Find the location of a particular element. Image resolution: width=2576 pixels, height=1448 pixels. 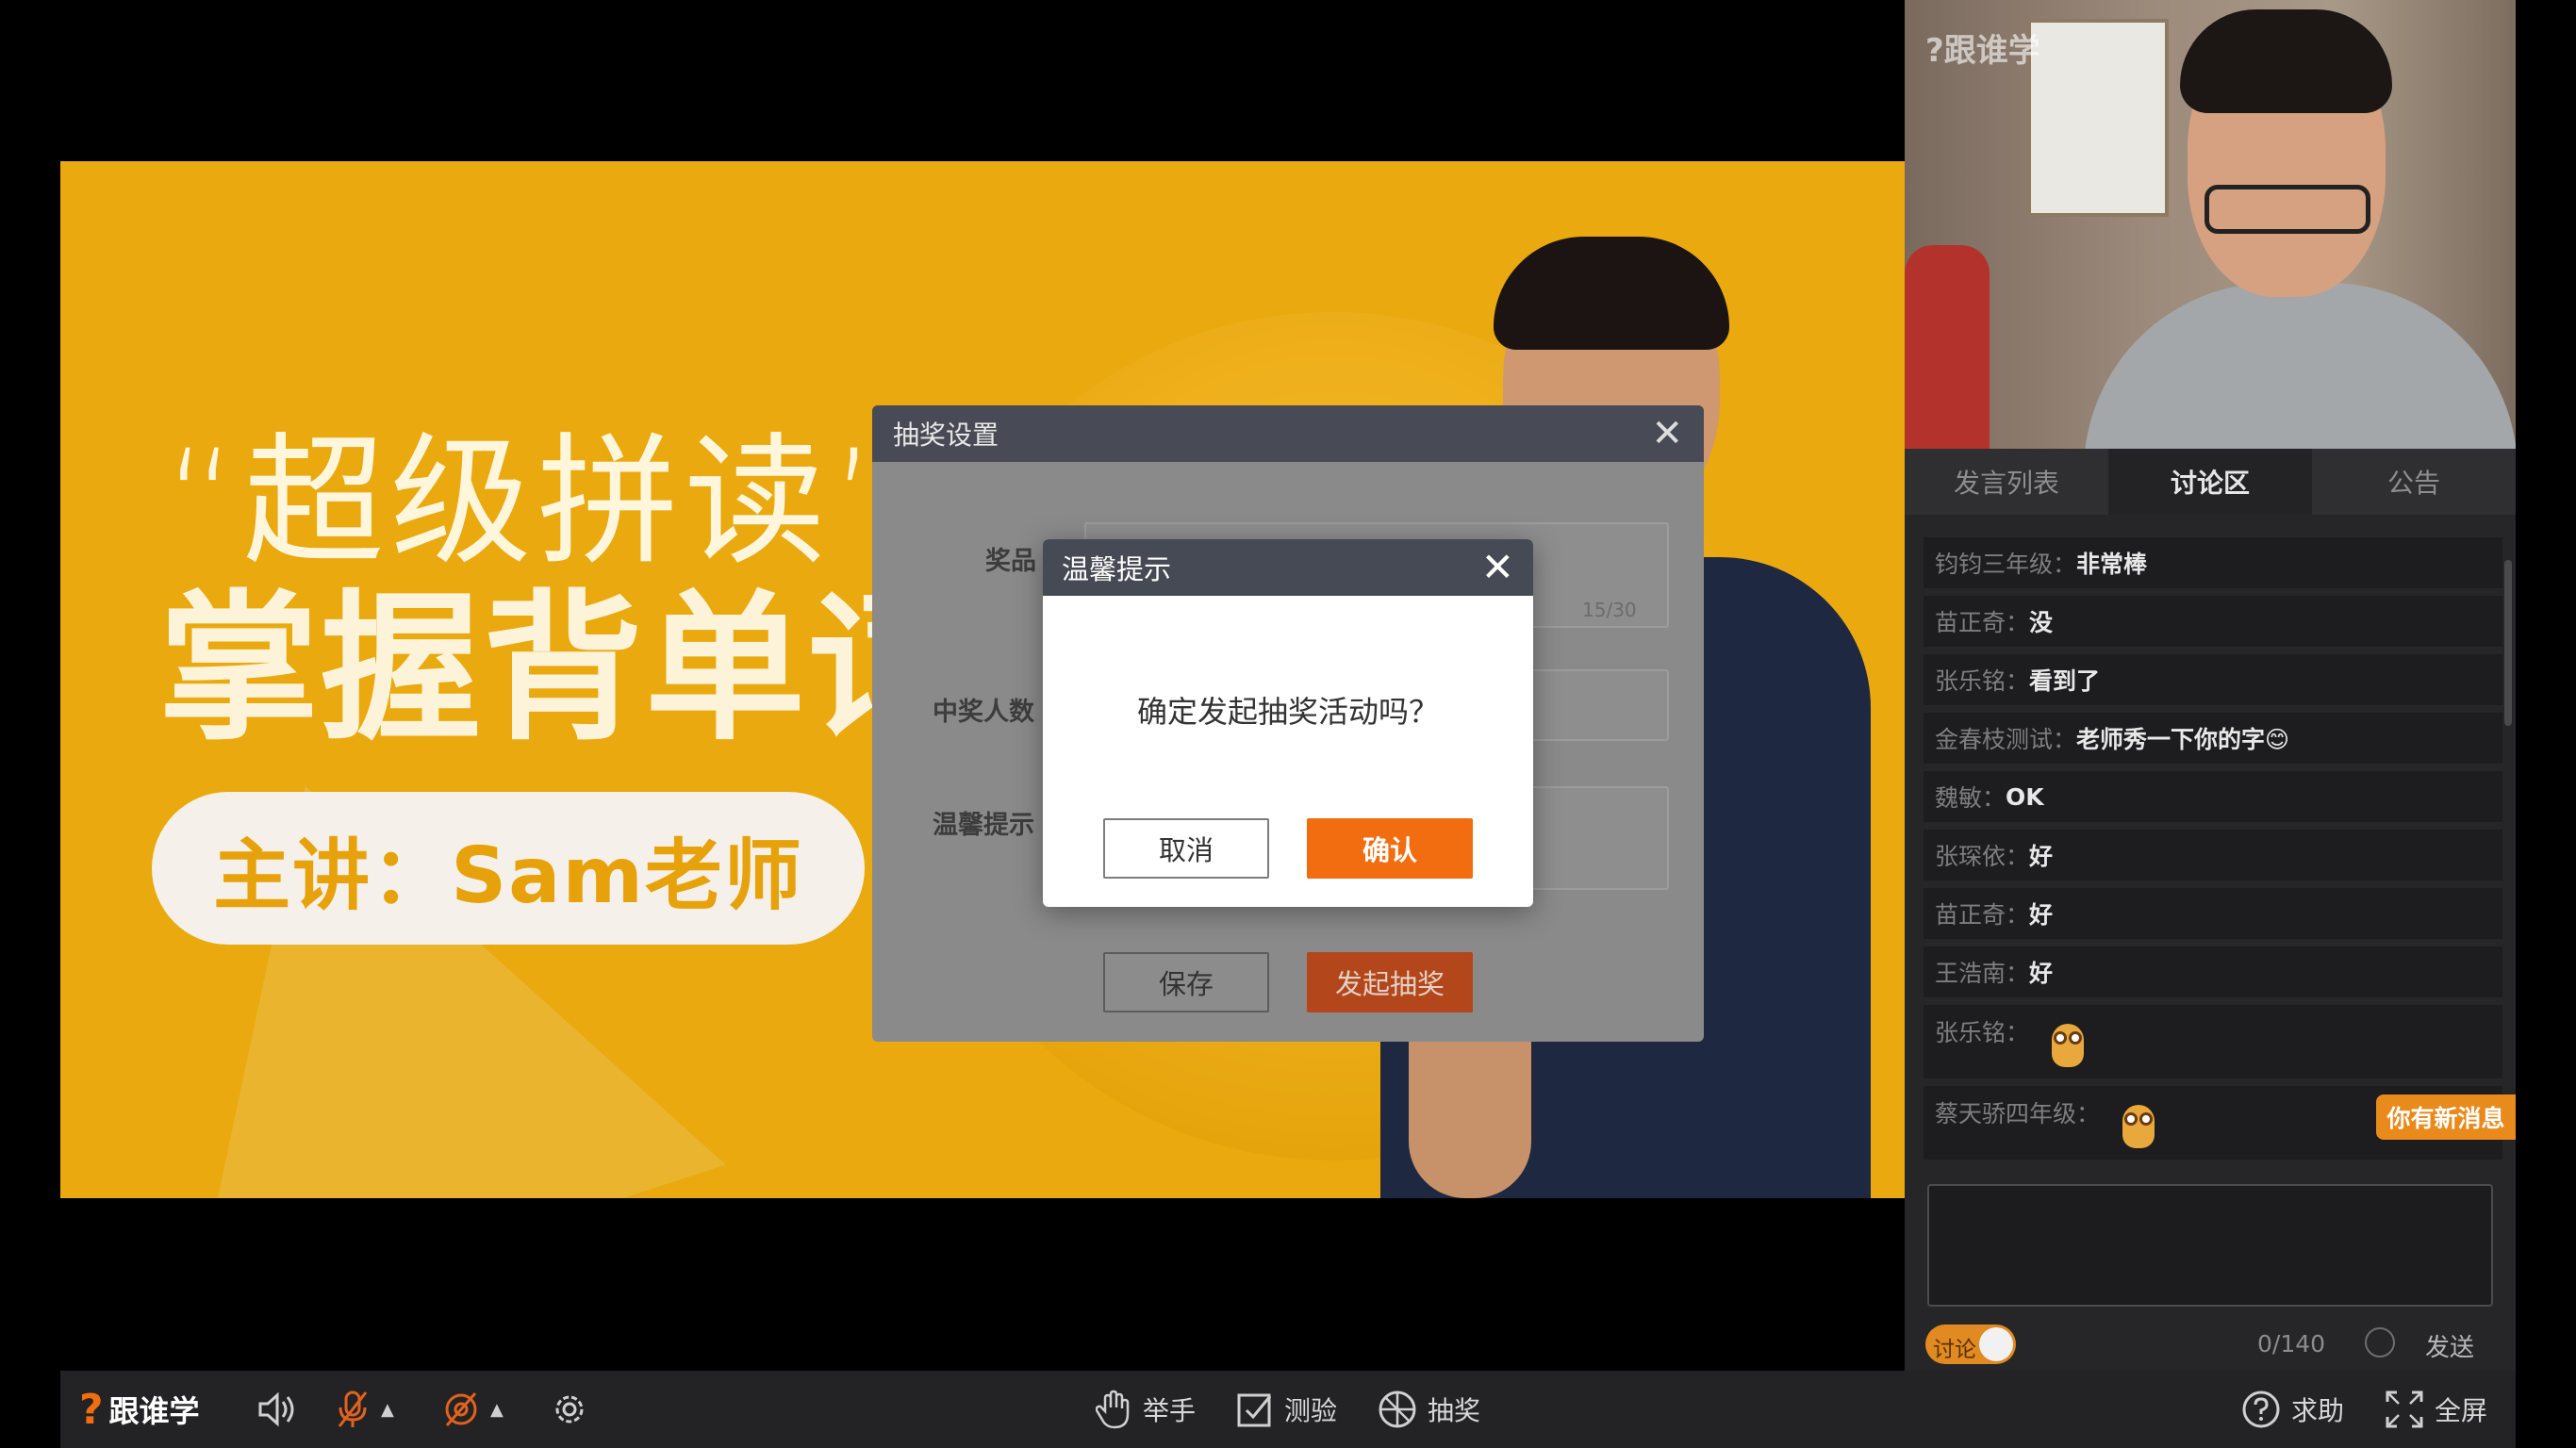

discussion-toggle: 讨论 is located at coordinates (1970, 1344).